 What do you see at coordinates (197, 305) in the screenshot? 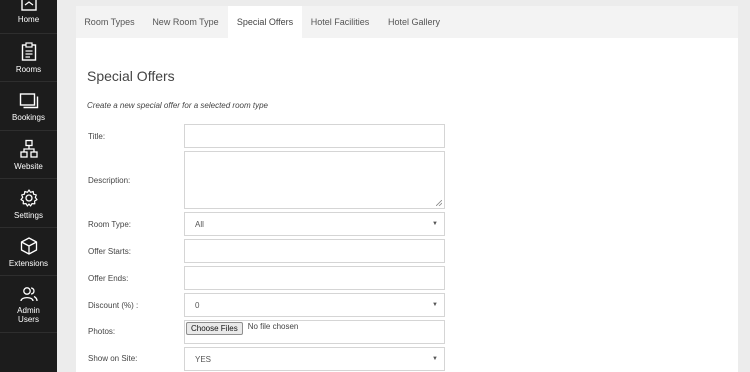
I see `discount-value: 0` at bounding box center [197, 305].